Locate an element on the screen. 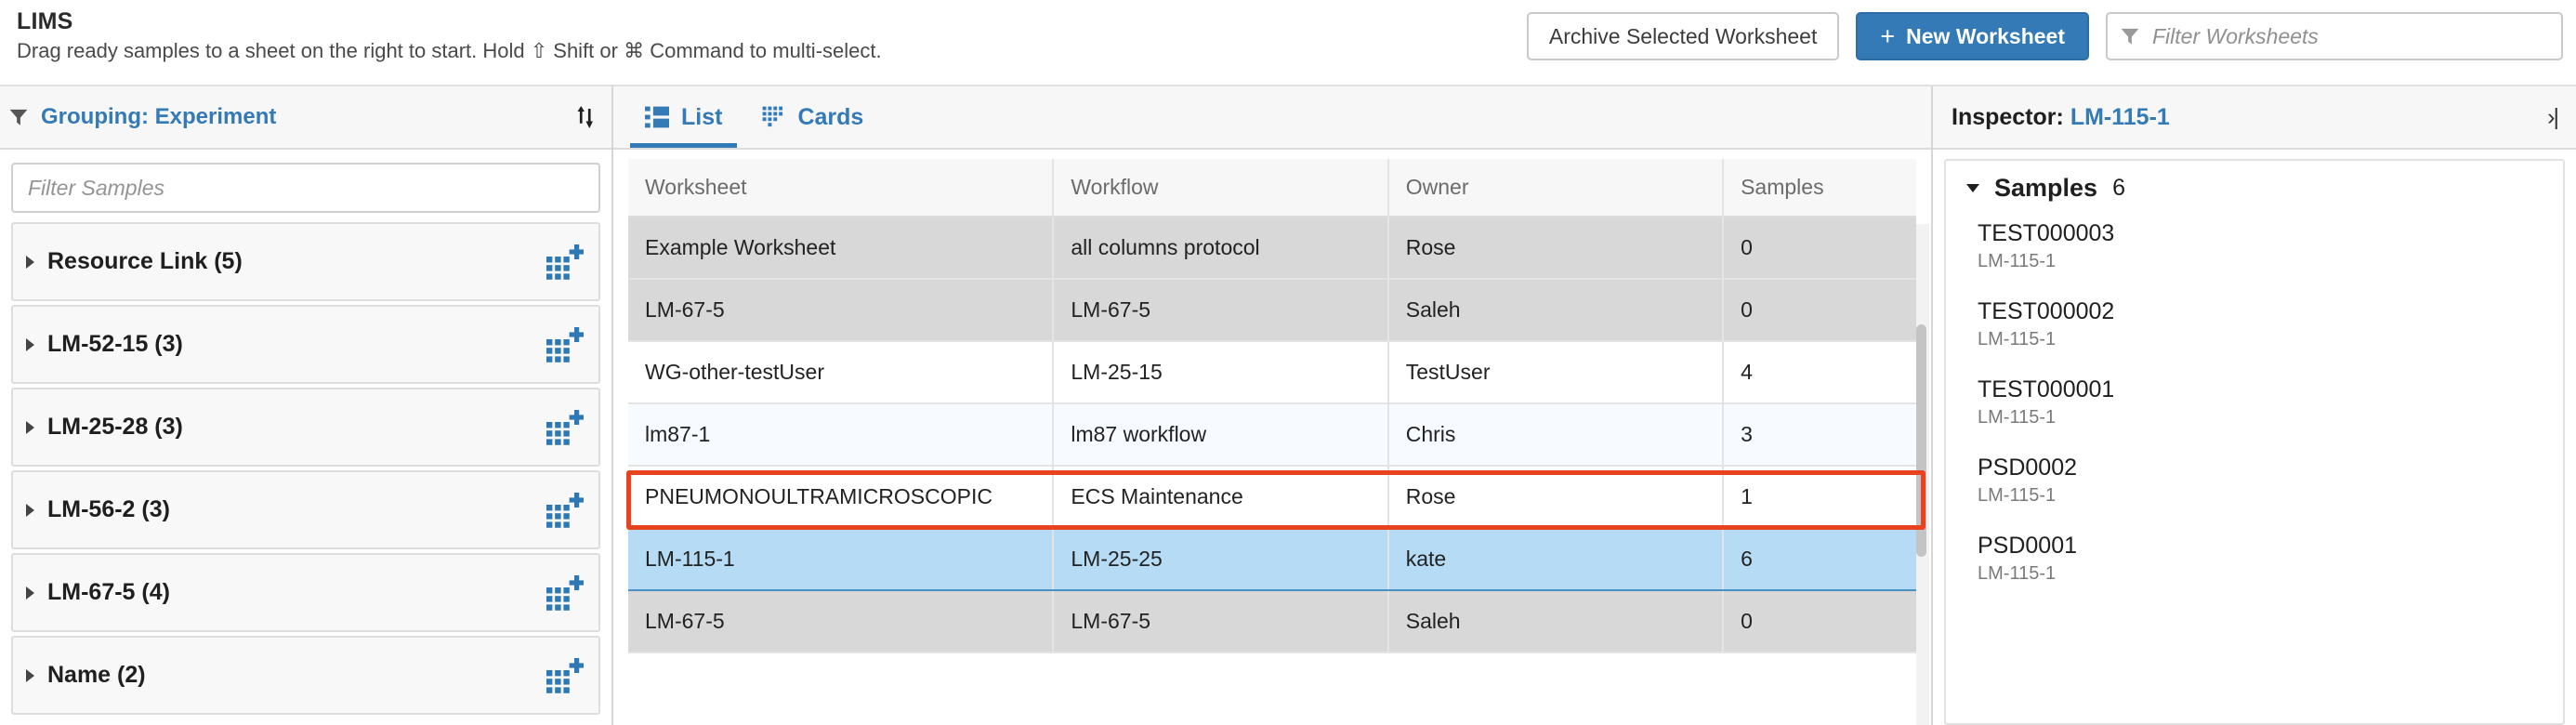 The height and width of the screenshot is (725, 2576). filter-samples-input: Filter Samples is located at coordinates (305, 188).